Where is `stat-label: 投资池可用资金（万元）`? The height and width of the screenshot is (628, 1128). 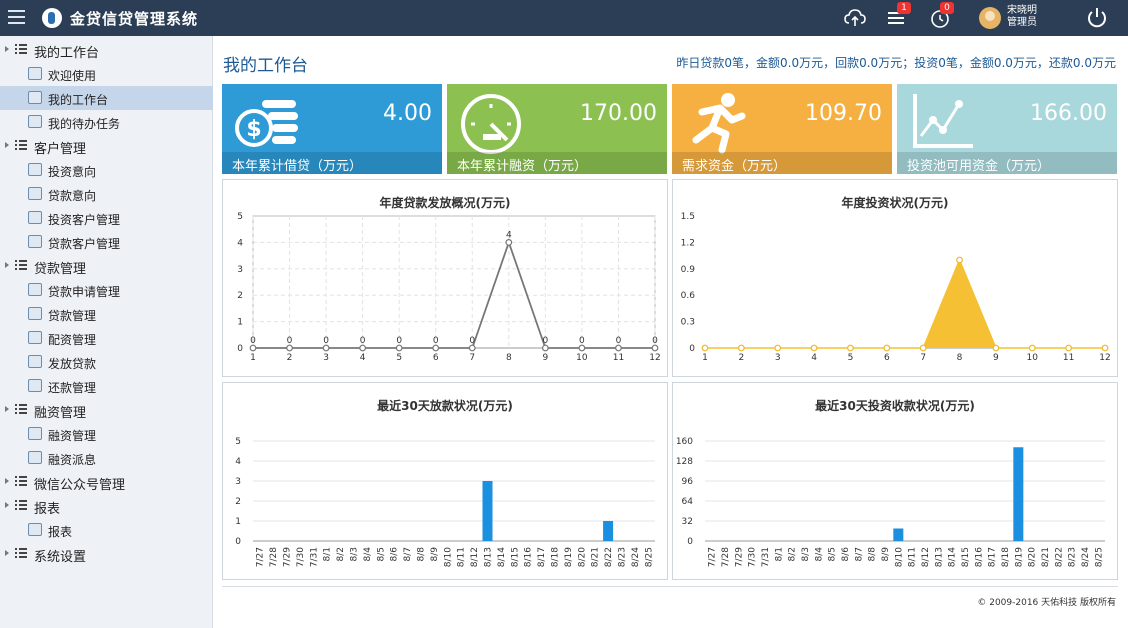 stat-label: 投资池可用资金（万元） is located at coordinates (1007, 163).